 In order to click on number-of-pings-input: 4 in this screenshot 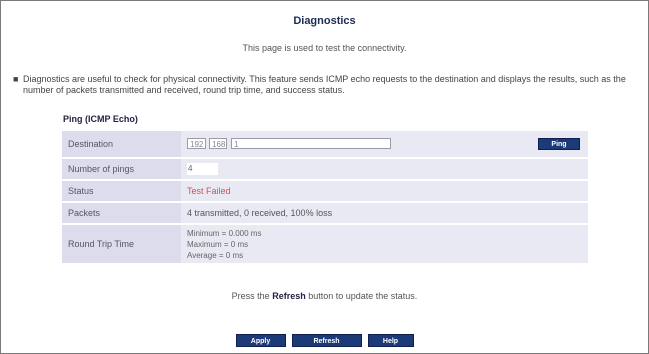, I will do `click(202, 169)`.